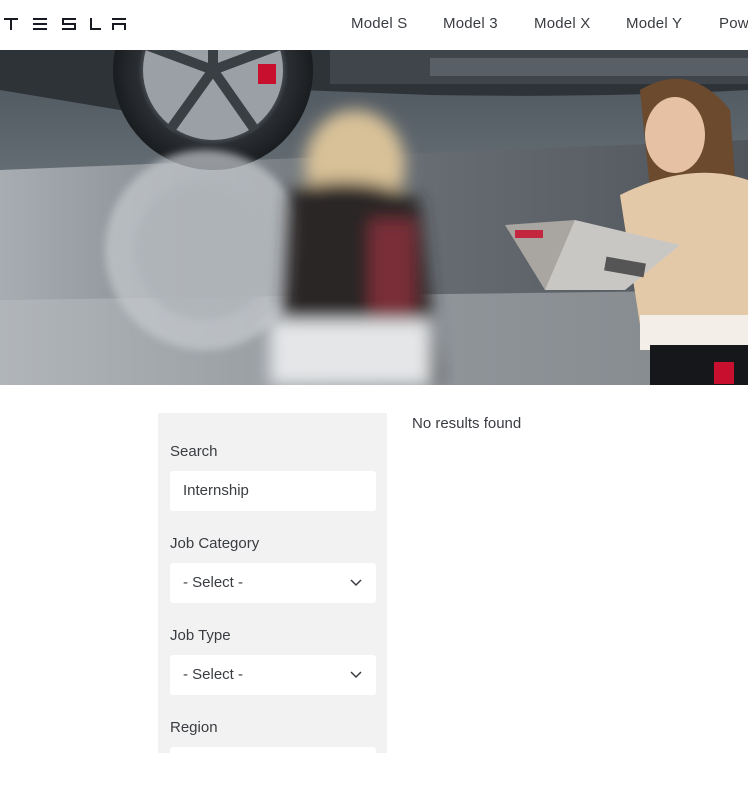  I want to click on search-input, so click(273, 491).